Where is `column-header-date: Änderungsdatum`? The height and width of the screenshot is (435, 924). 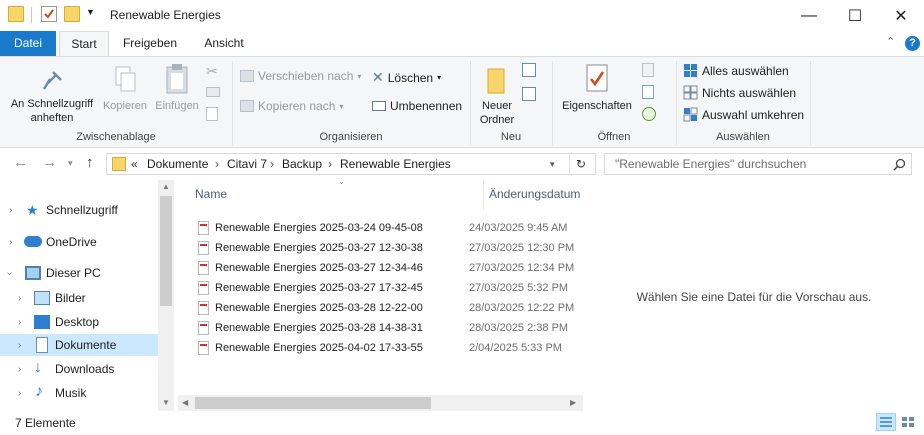
column-header-date: Änderungsdatum is located at coordinates (534, 194).